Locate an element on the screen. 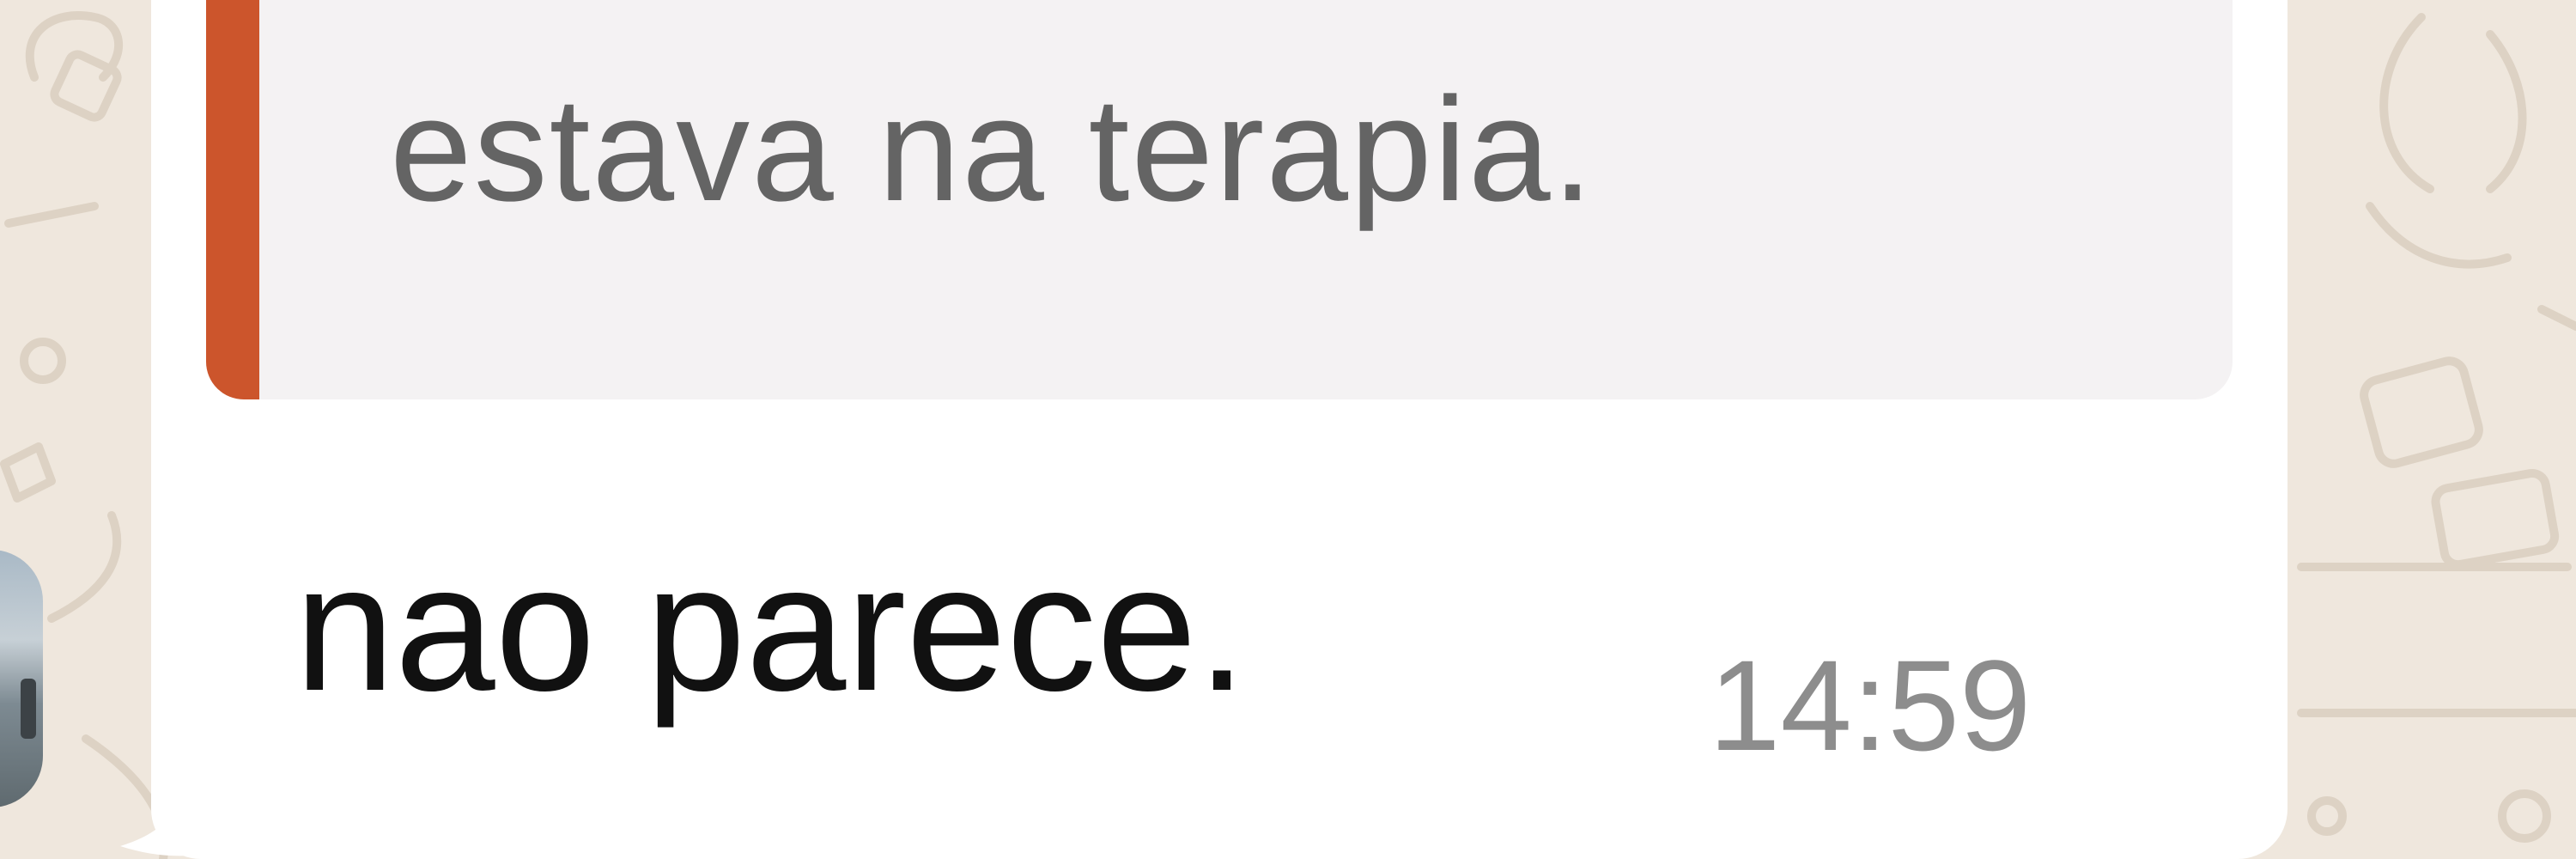  avatar-person-figure is located at coordinates (28, 709).